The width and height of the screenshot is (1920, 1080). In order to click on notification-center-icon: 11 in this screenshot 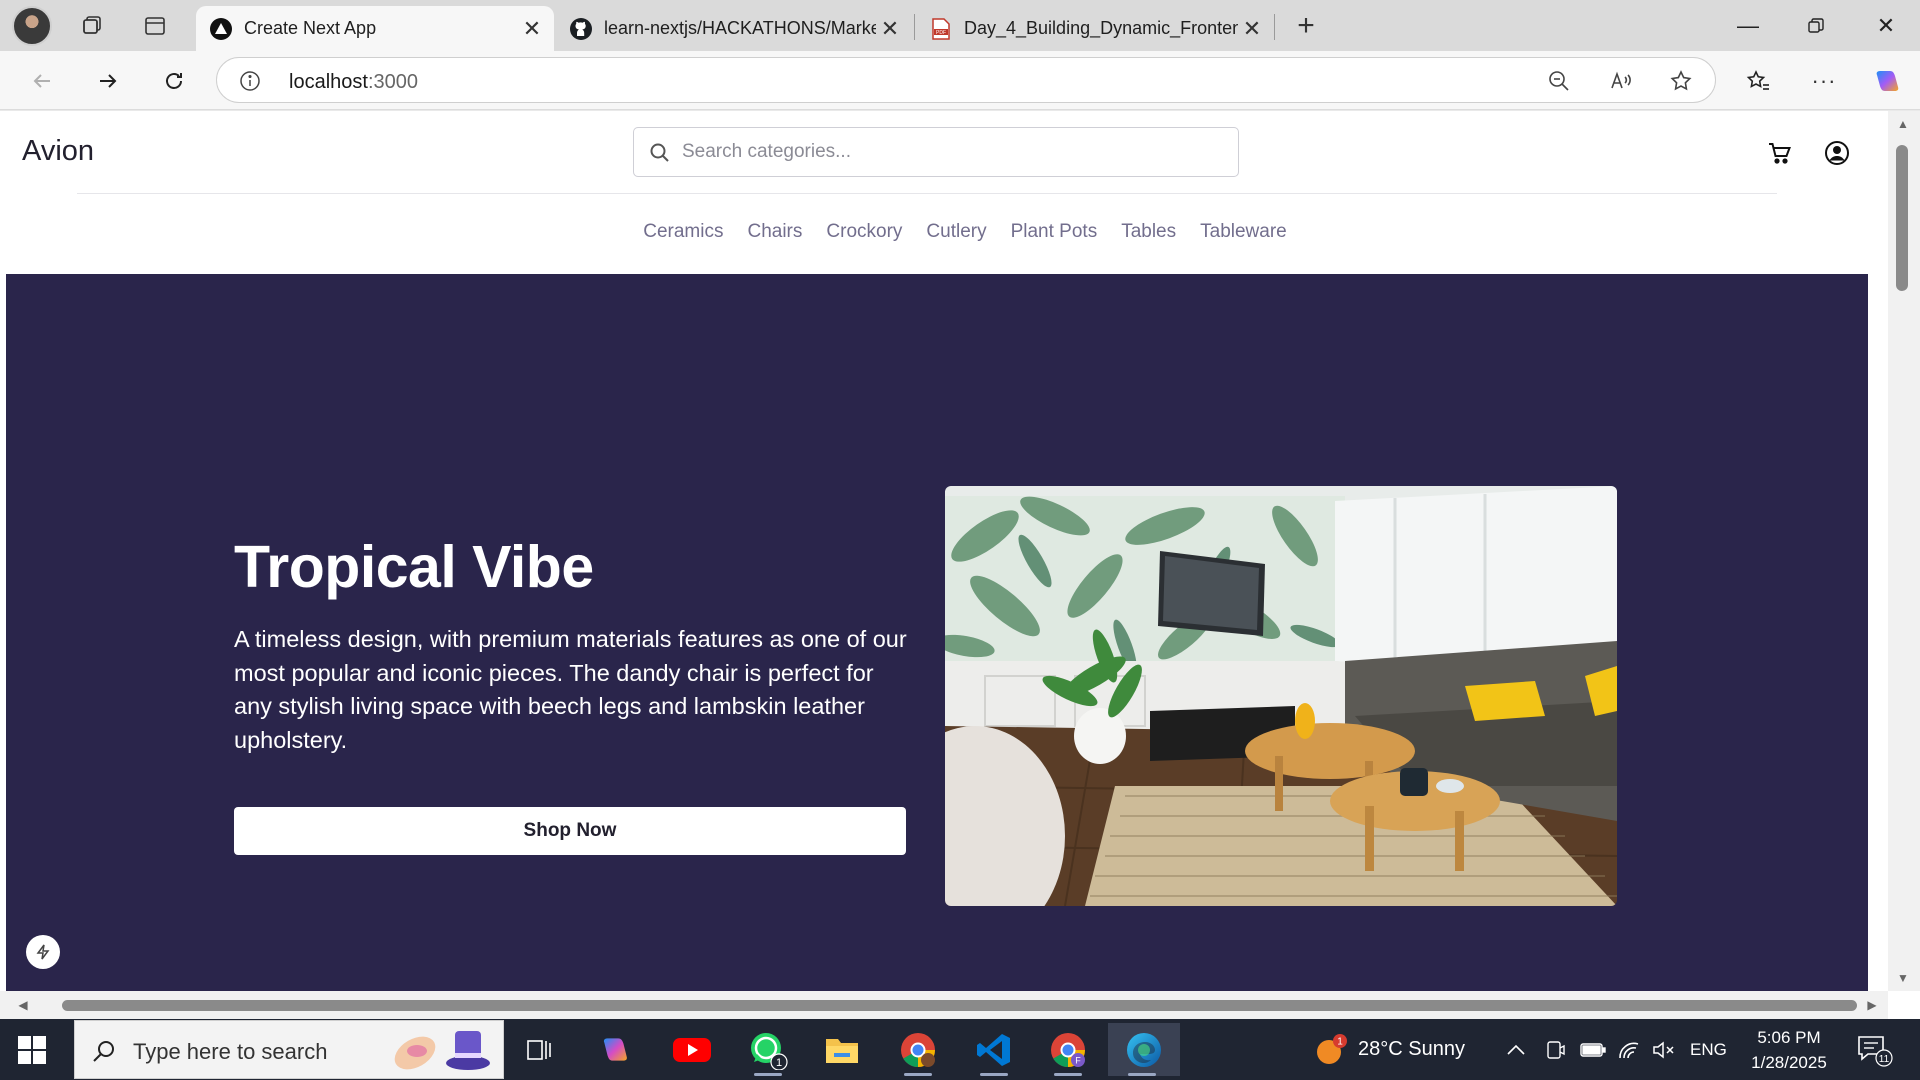, I will do `click(1875, 1049)`.